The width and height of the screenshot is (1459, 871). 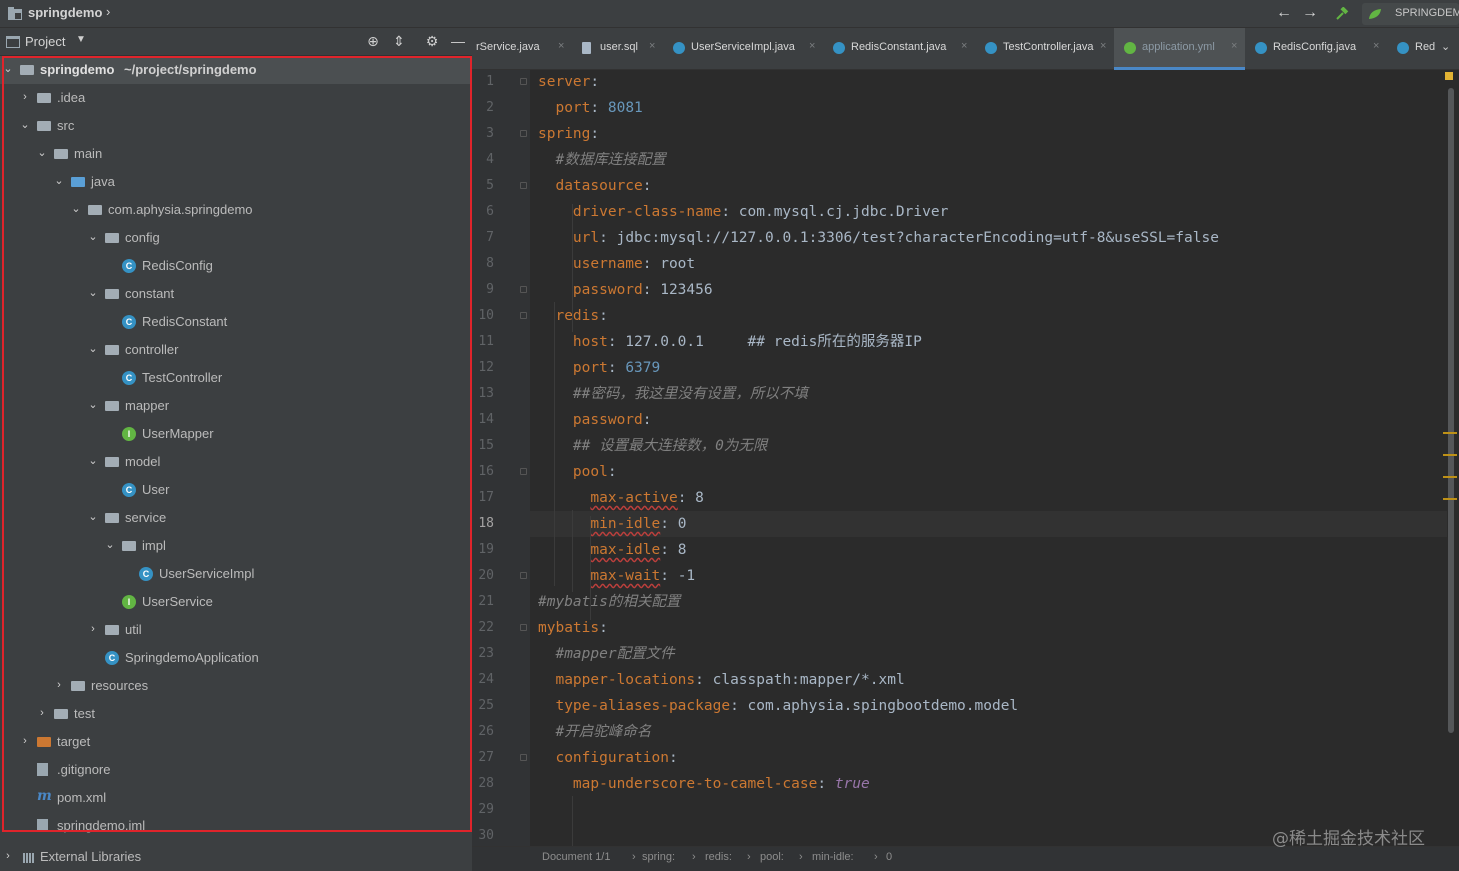 I want to click on tree-item-redisconstant: C RedisConstant, so click(x=236, y=322).